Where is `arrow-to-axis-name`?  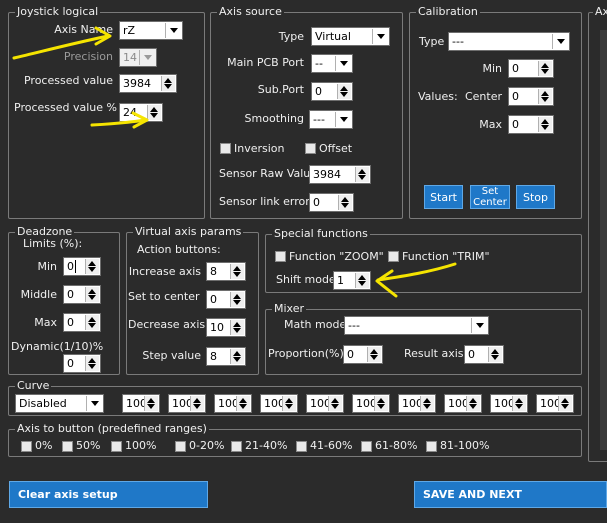
arrow-to-axis-name is located at coordinates (61, 47).